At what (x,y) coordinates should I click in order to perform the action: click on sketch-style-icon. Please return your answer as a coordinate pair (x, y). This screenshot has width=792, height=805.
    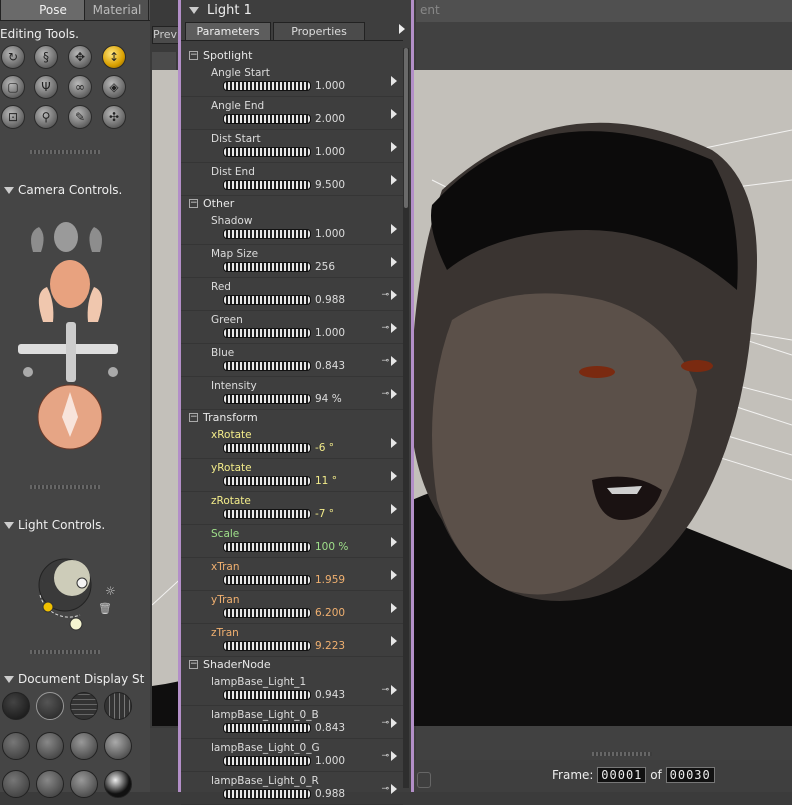
    Looking at the image, I should click on (50, 784).